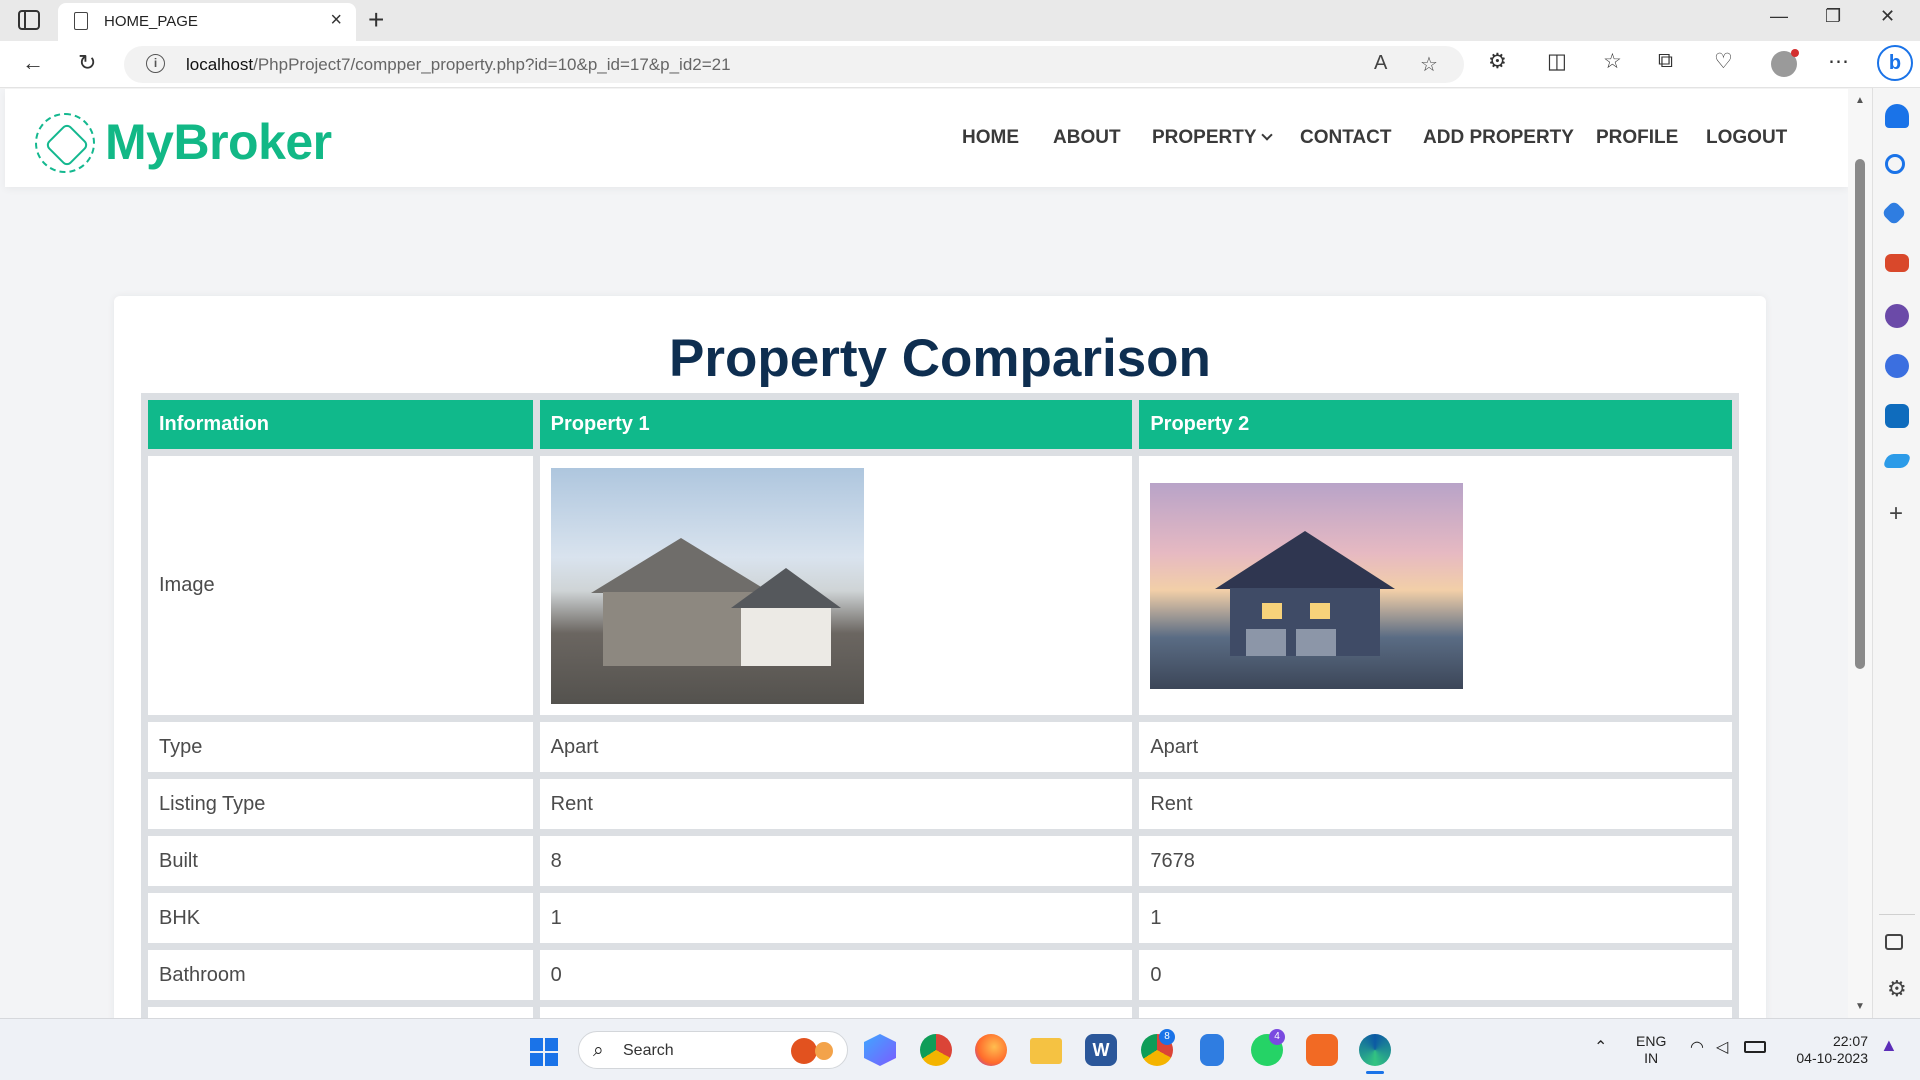 The image size is (1920, 1080). I want to click on word-icon: W, so click(1101, 1050).